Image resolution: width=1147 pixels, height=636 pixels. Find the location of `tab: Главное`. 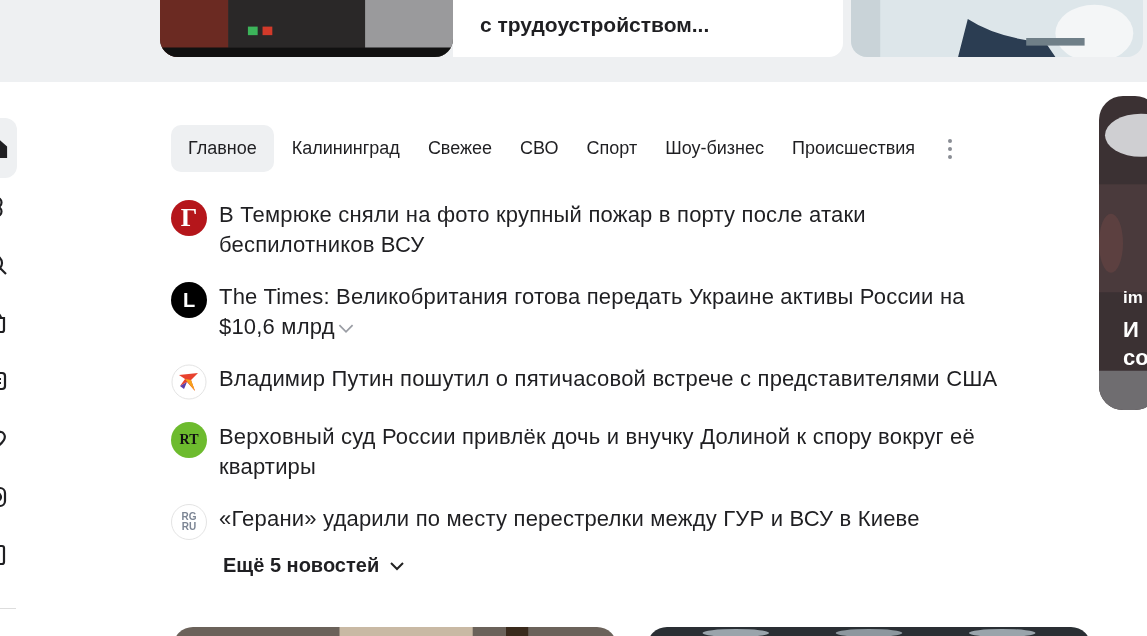

tab: Главное is located at coordinates (222, 148).